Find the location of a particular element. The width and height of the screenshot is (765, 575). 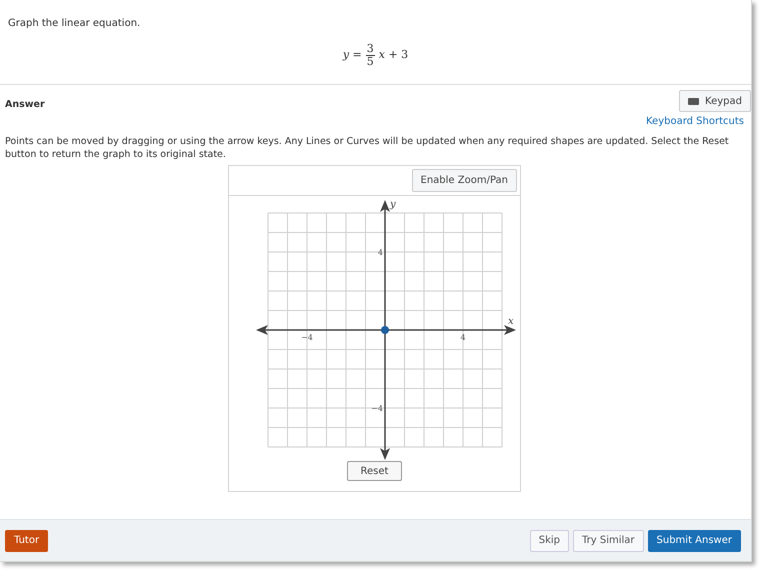

submit-answer-button: Submit Answer is located at coordinates (694, 541).